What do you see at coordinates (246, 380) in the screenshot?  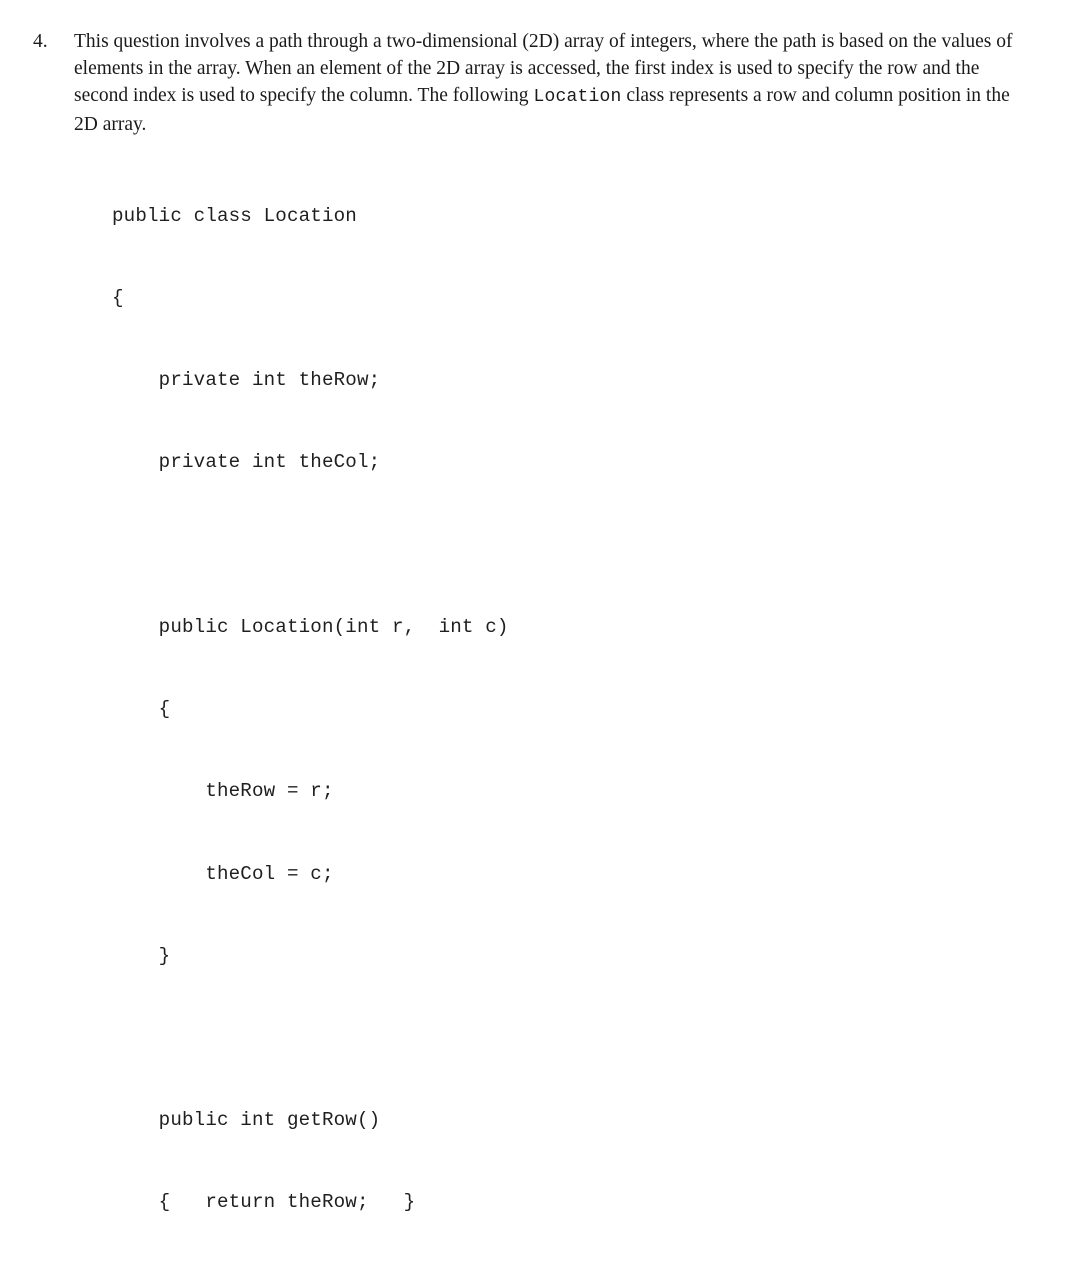 I see `code-line: private int theRow;` at bounding box center [246, 380].